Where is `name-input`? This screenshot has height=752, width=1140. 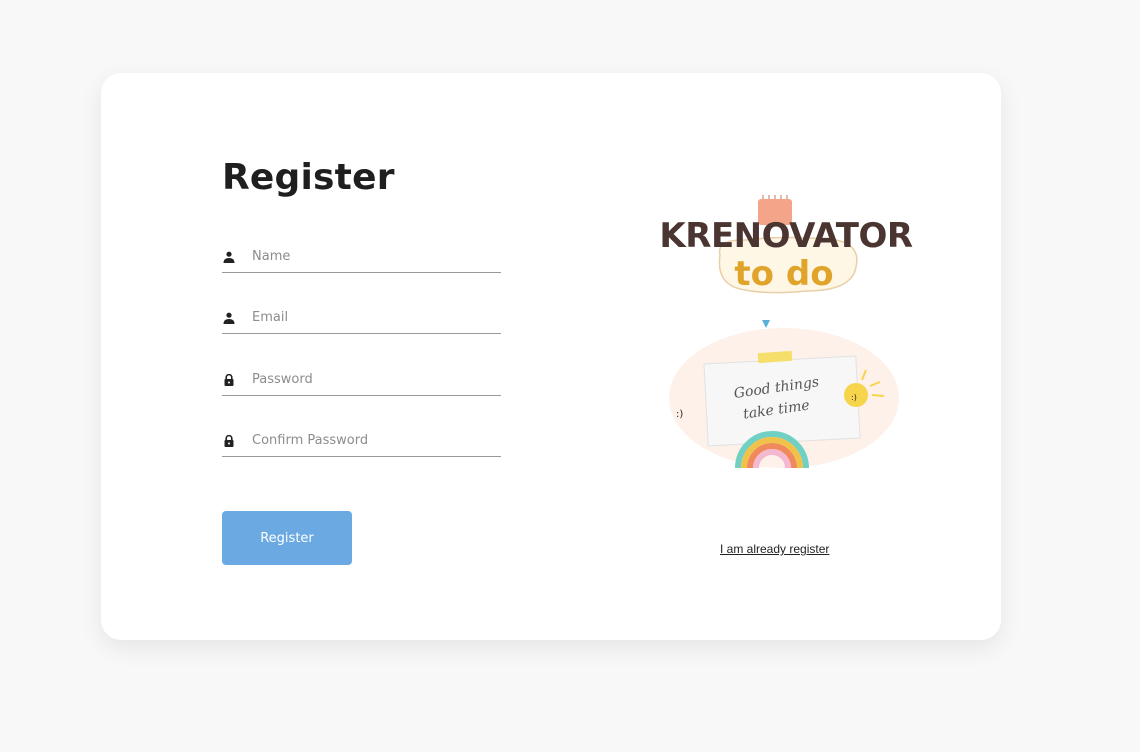 name-input is located at coordinates (372, 256).